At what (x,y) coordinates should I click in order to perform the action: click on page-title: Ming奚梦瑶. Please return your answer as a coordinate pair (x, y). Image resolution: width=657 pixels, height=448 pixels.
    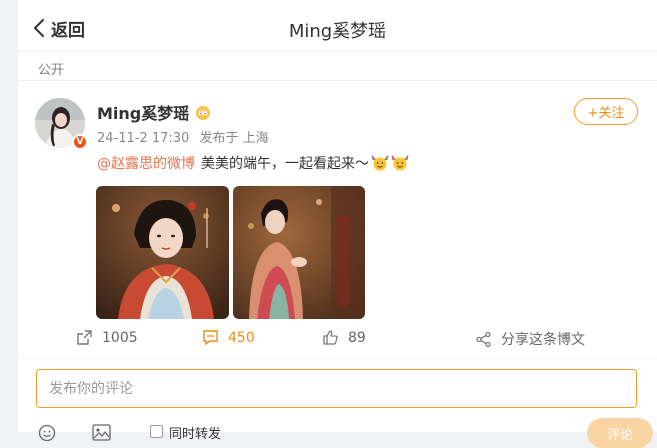
    Looking at the image, I should click on (337, 31).